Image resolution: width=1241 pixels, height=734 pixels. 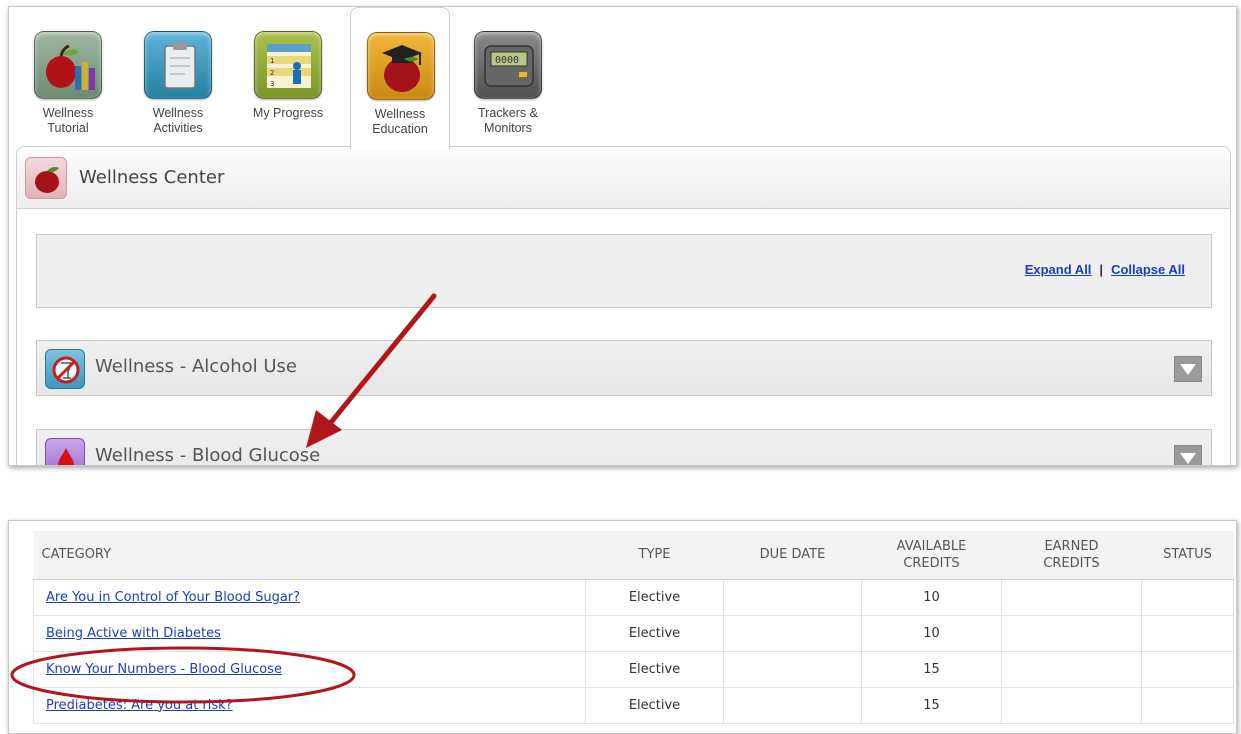 I want to click on header-due-date: DUE DATE, so click(x=792, y=555).